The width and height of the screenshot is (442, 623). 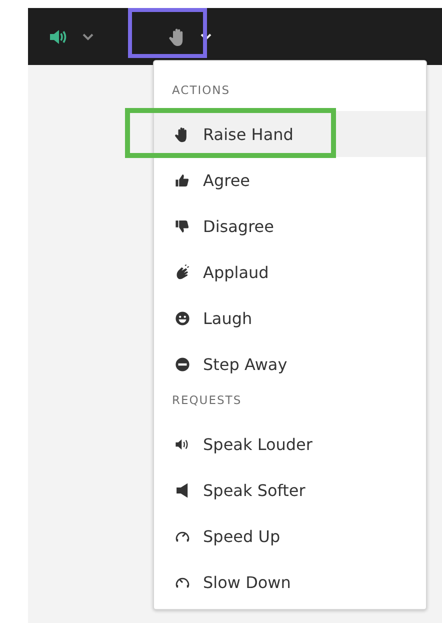 What do you see at coordinates (290, 490) in the screenshot?
I see `menu-item: Speak Softer` at bounding box center [290, 490].